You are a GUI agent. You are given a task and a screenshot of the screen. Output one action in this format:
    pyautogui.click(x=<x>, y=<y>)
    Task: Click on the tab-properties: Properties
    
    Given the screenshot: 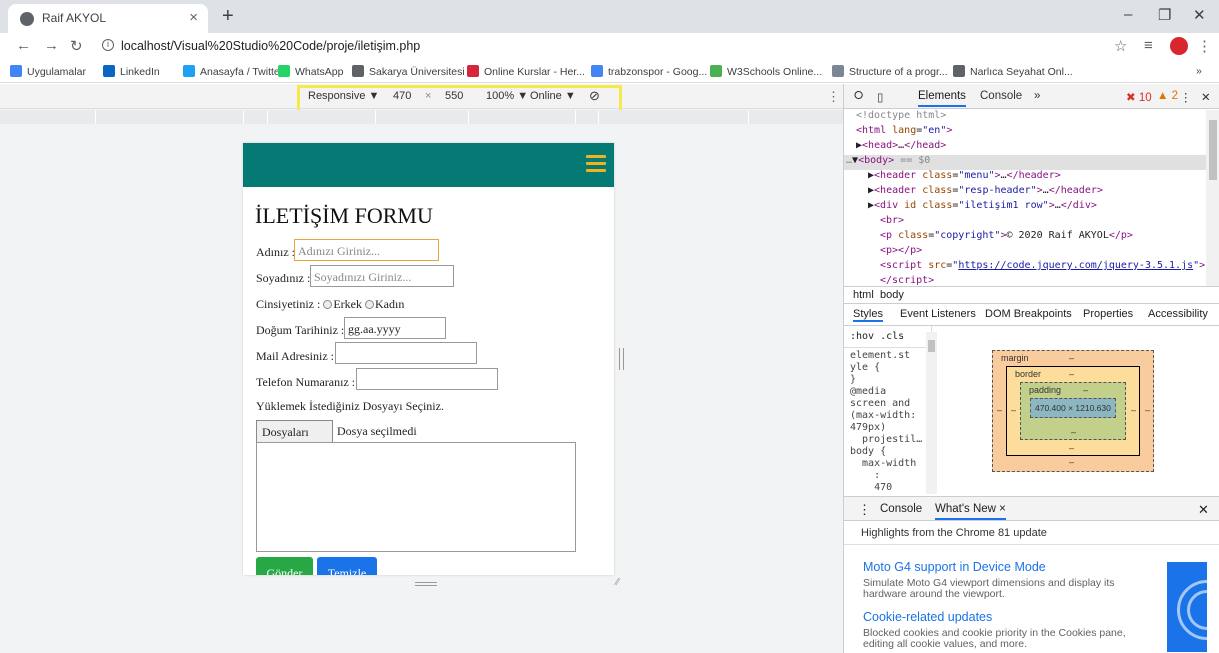 What is the action you would take?
    pyautogui.click(x=1108, y=314)
    